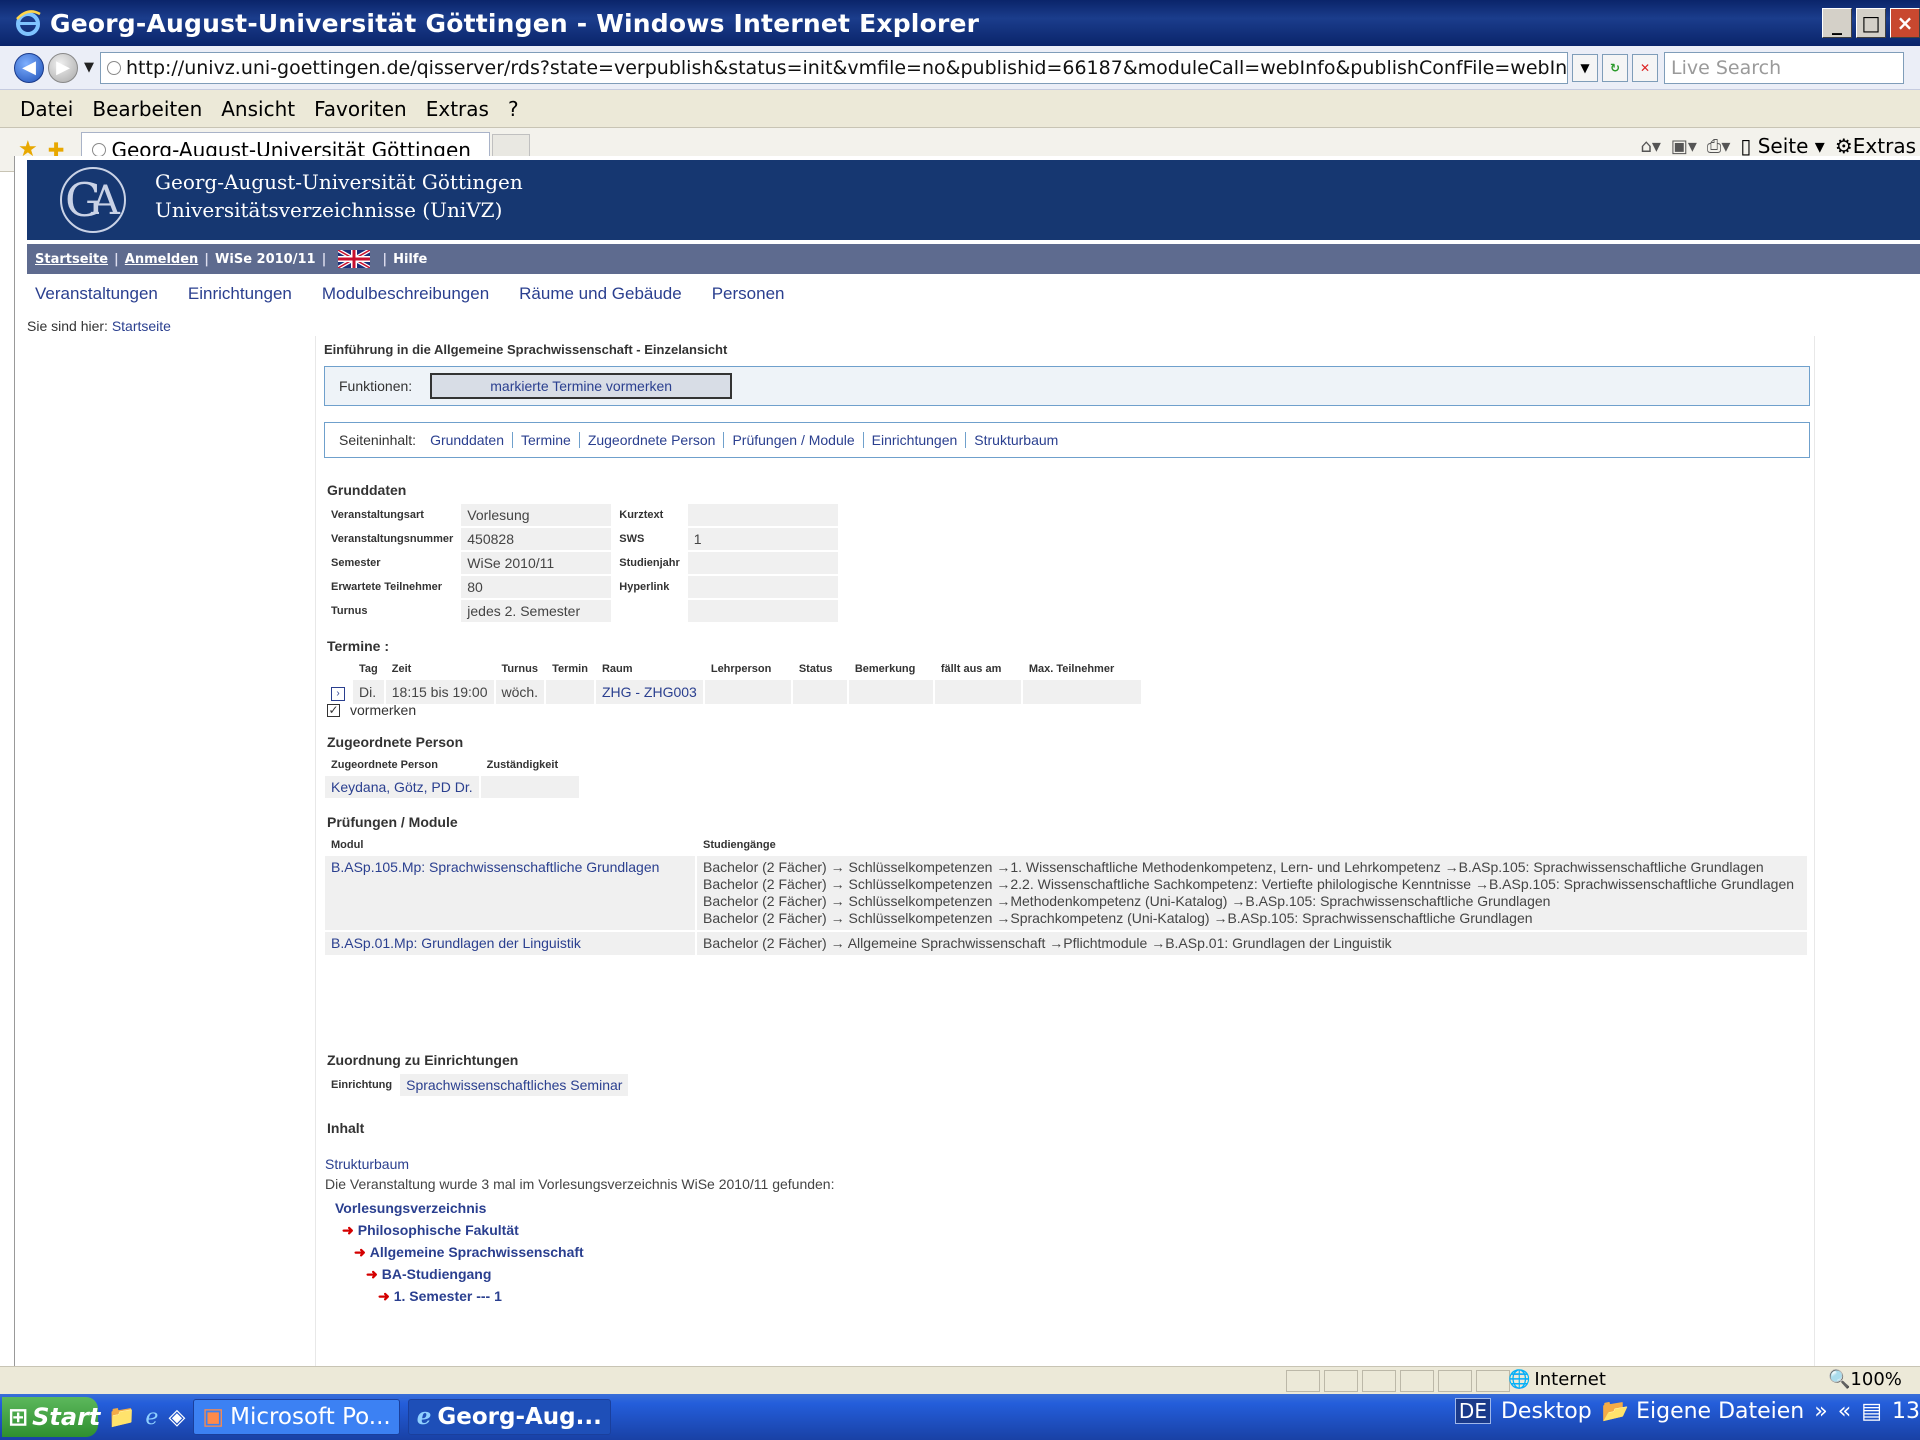 The image size is (1920, 1440). Describe the element at coordinates (1650, 146) in the screenshot. I see `home-icon: ⌂▾` at that location.